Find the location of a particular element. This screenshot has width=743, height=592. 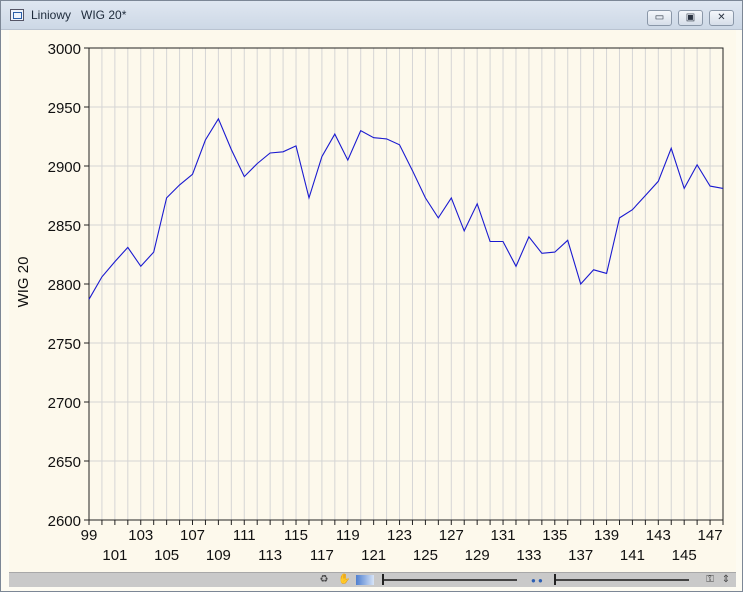

x-tick-label: 145 is located at coordinates (684, 555).